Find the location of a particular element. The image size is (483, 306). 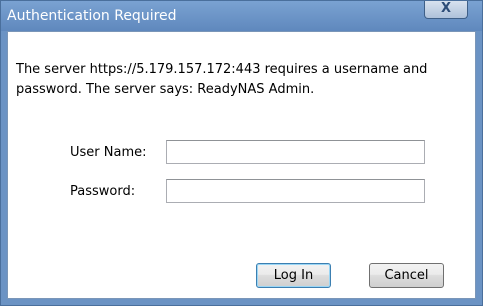

login-button: Log In is located at coordinates (293, 275).